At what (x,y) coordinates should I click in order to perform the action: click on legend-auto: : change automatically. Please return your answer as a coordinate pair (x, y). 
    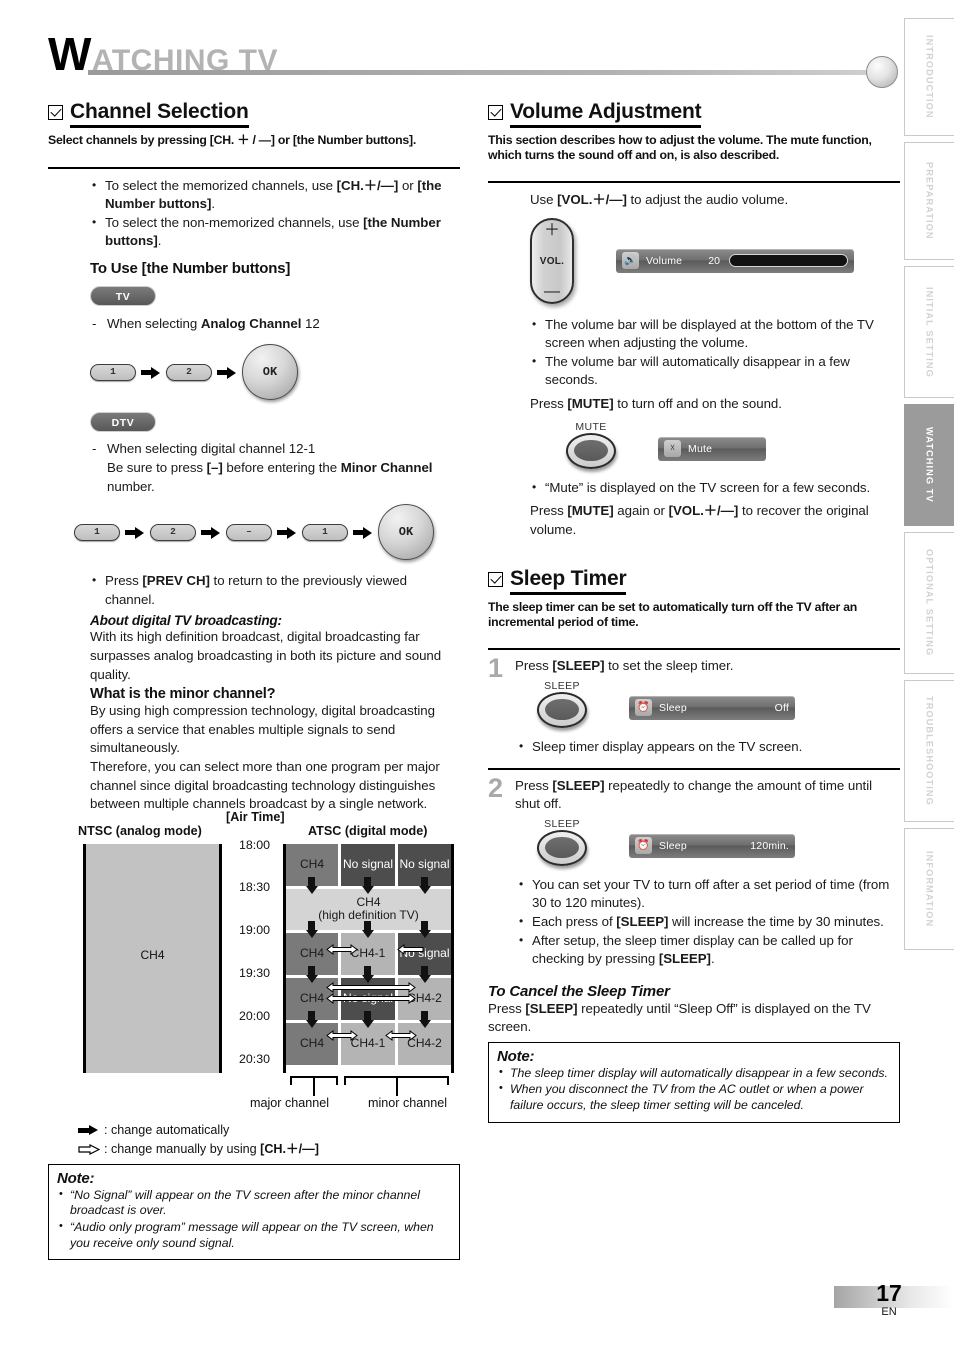
    Looking at the image, I should click on (269, 1130).